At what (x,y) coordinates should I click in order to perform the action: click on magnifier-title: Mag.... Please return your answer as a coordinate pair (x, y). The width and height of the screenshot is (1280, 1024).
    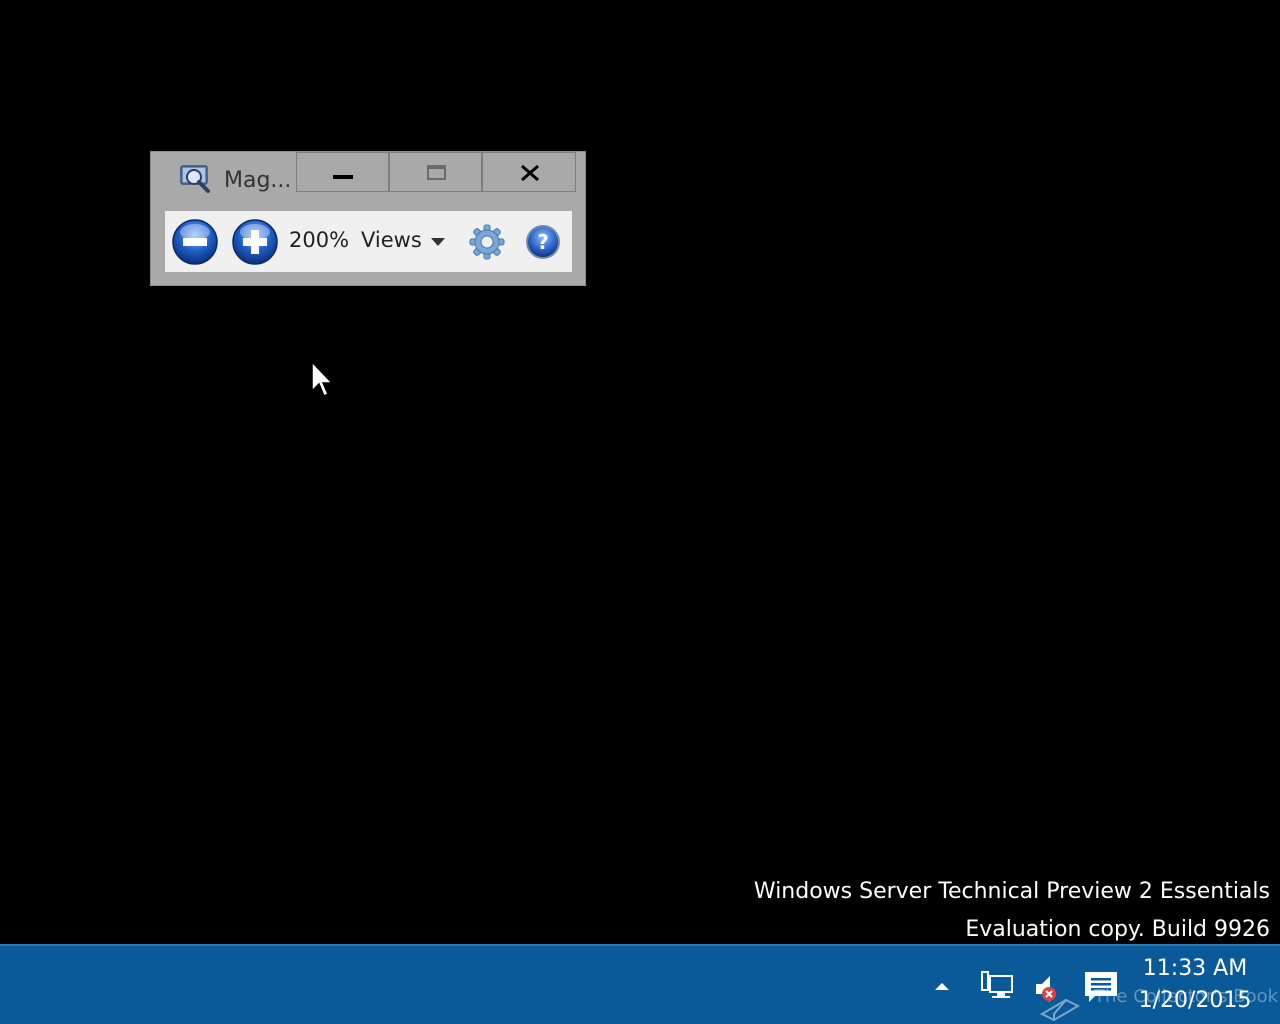
    Looking at the image, I should click on (258, 180).